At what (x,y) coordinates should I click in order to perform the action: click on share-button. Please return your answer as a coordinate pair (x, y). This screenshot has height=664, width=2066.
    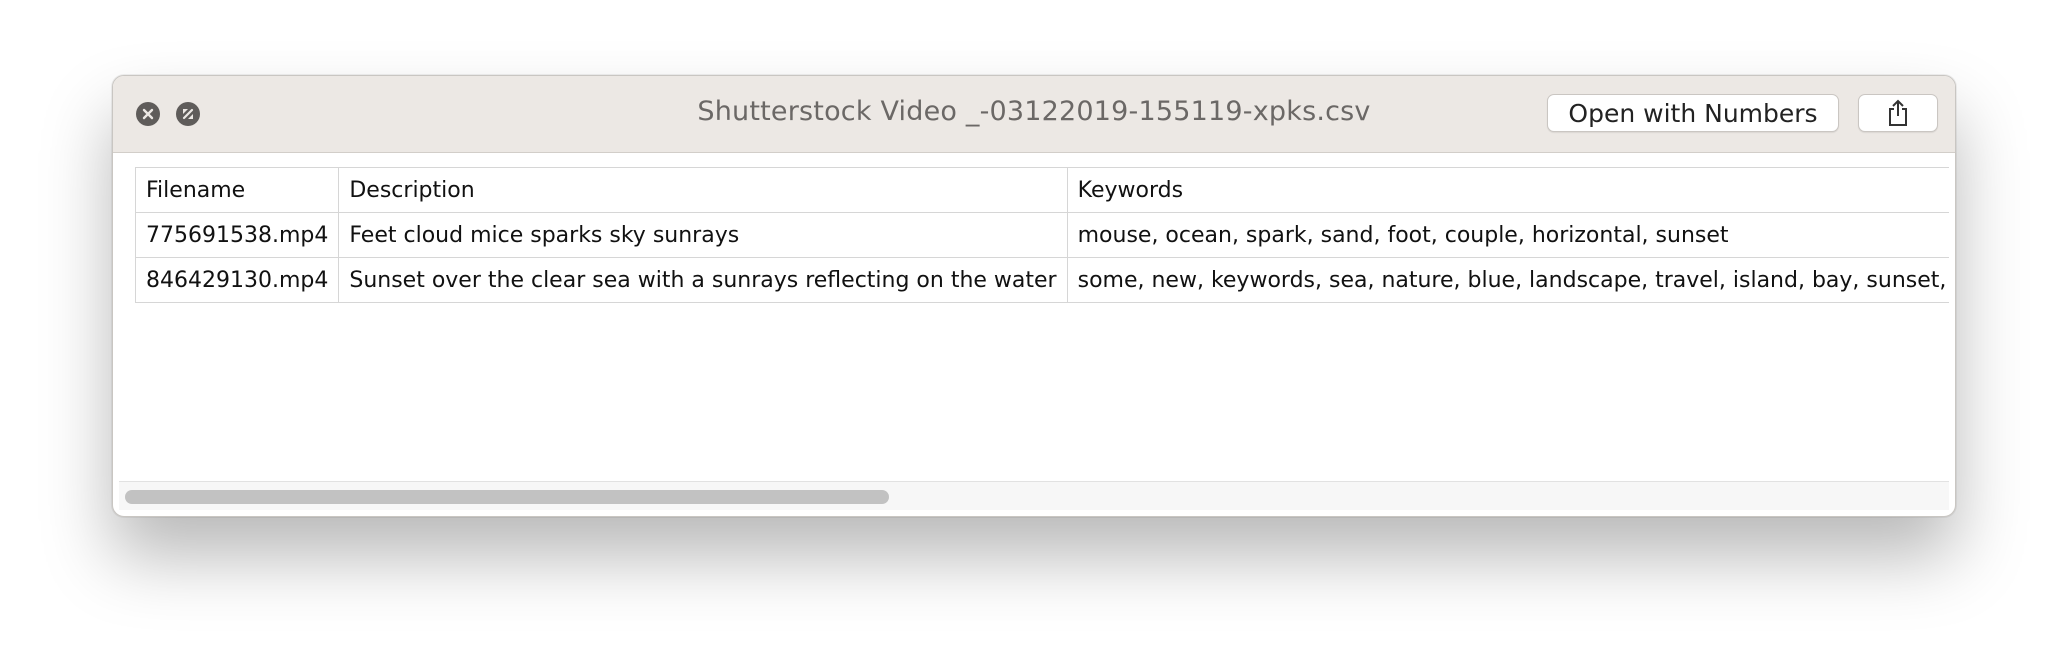
    Looking at the image, I should click on (1898, 113).